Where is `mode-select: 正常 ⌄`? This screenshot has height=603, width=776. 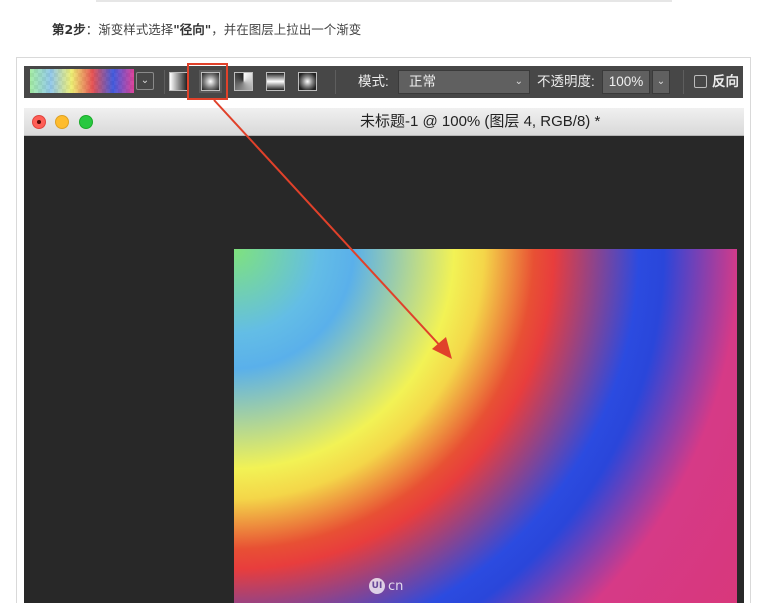
mode-select: 正常 ⌄ is located at coordinates (464, 82).